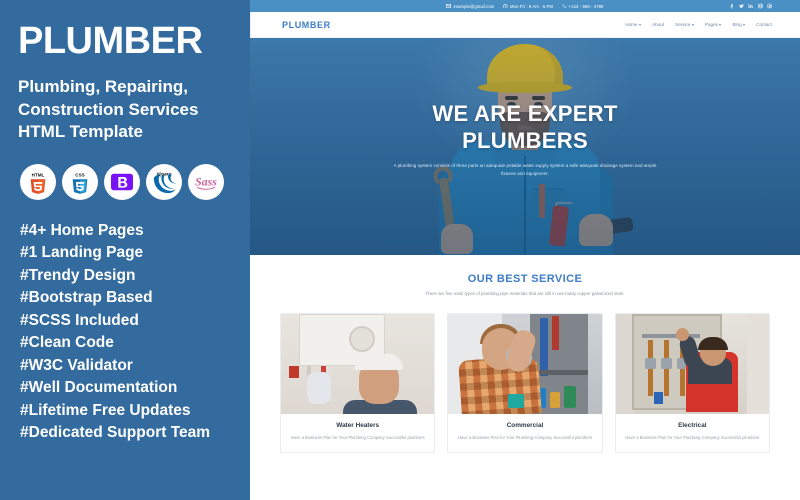 This screenshot has height=500, width=800. I want to click on promo-title: PLUMBER, so click(110, 41).